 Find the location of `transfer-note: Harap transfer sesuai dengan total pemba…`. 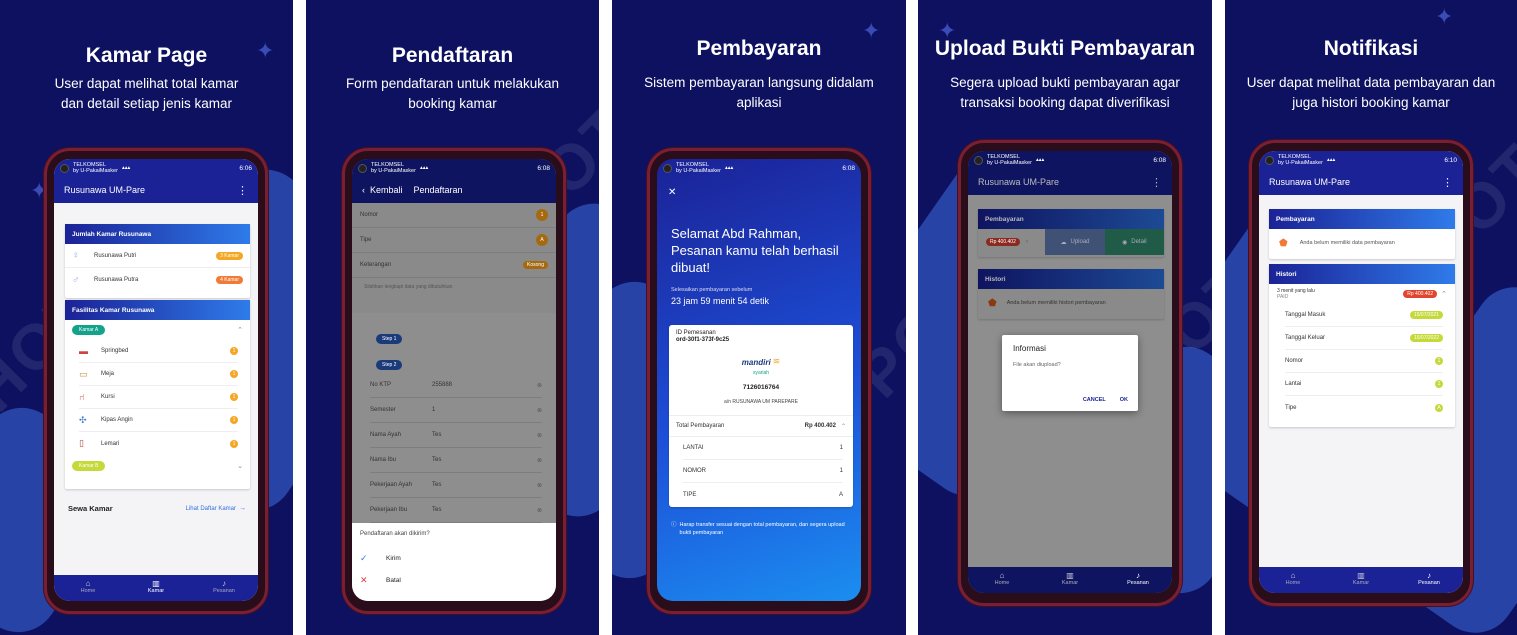

transfer-note: Harap transfer sesuai dengan total pemba… is located at coordinates (762, 529).